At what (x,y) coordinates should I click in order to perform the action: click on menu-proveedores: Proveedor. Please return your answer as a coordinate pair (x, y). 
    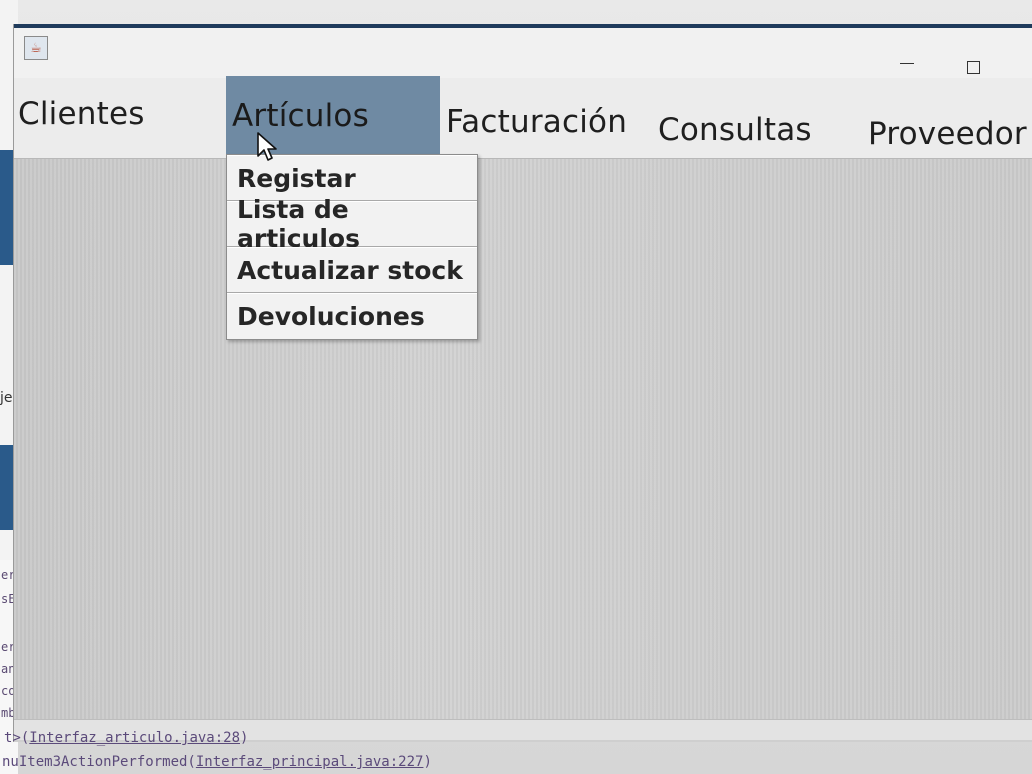
    Looking at the image, I should click on (947, 134).